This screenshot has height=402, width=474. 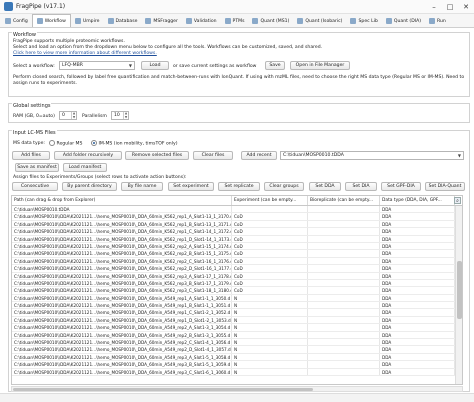 I want to click on cell-path: C:\tiduan\MOSP0010.tDDA, so click(x=122, y=209).